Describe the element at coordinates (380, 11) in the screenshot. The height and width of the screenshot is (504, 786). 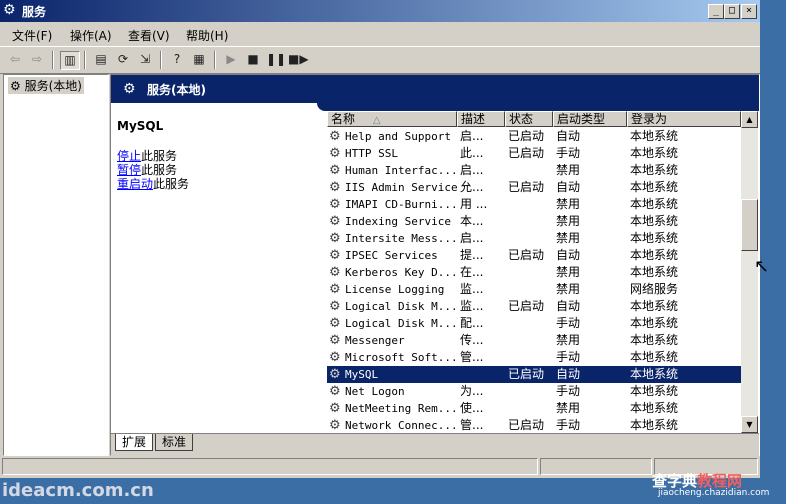
I see `title-bar: ⚙ 服务 _ □ ×` at that location.